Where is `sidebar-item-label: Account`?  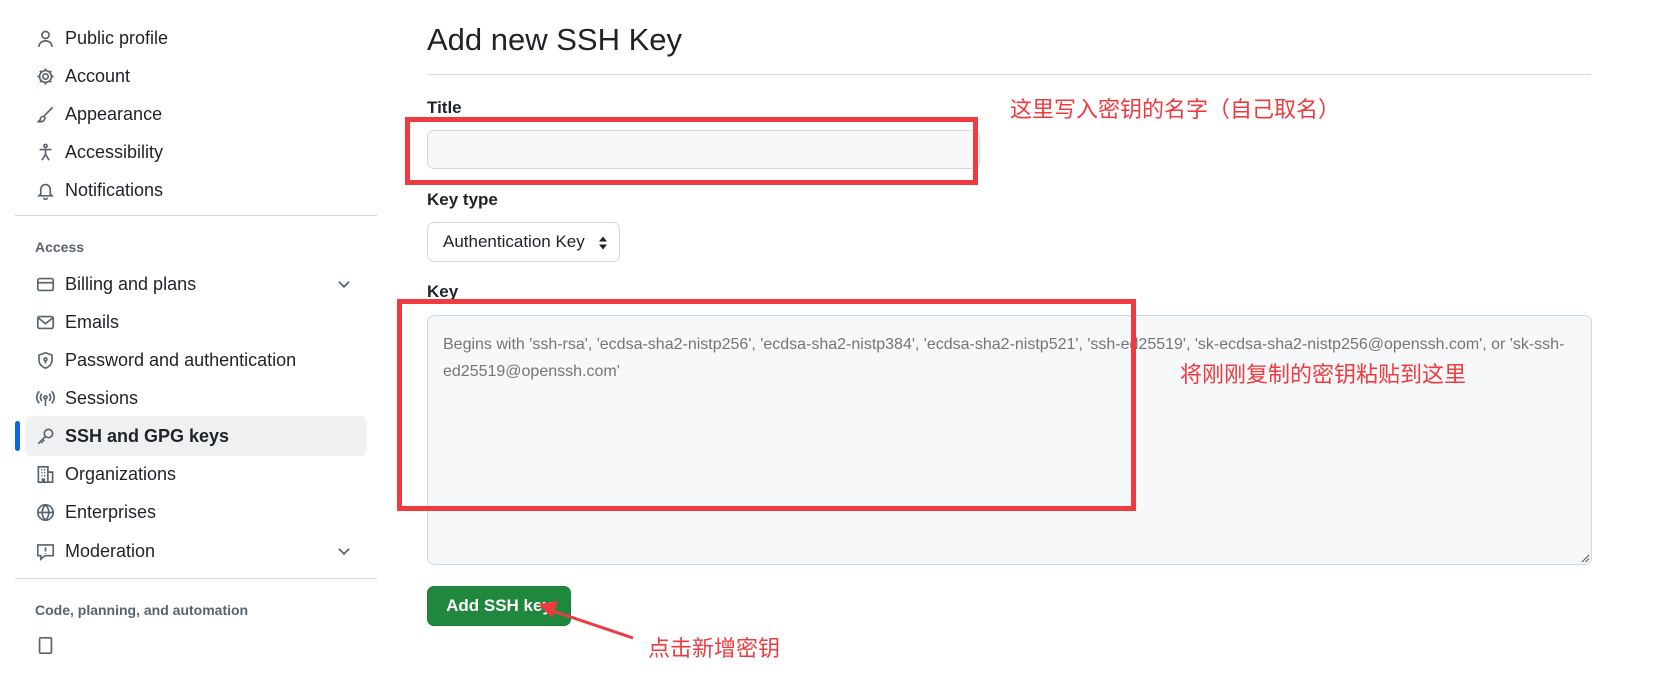 sidebar-item-label: Account is located at coordinates (98, 75).